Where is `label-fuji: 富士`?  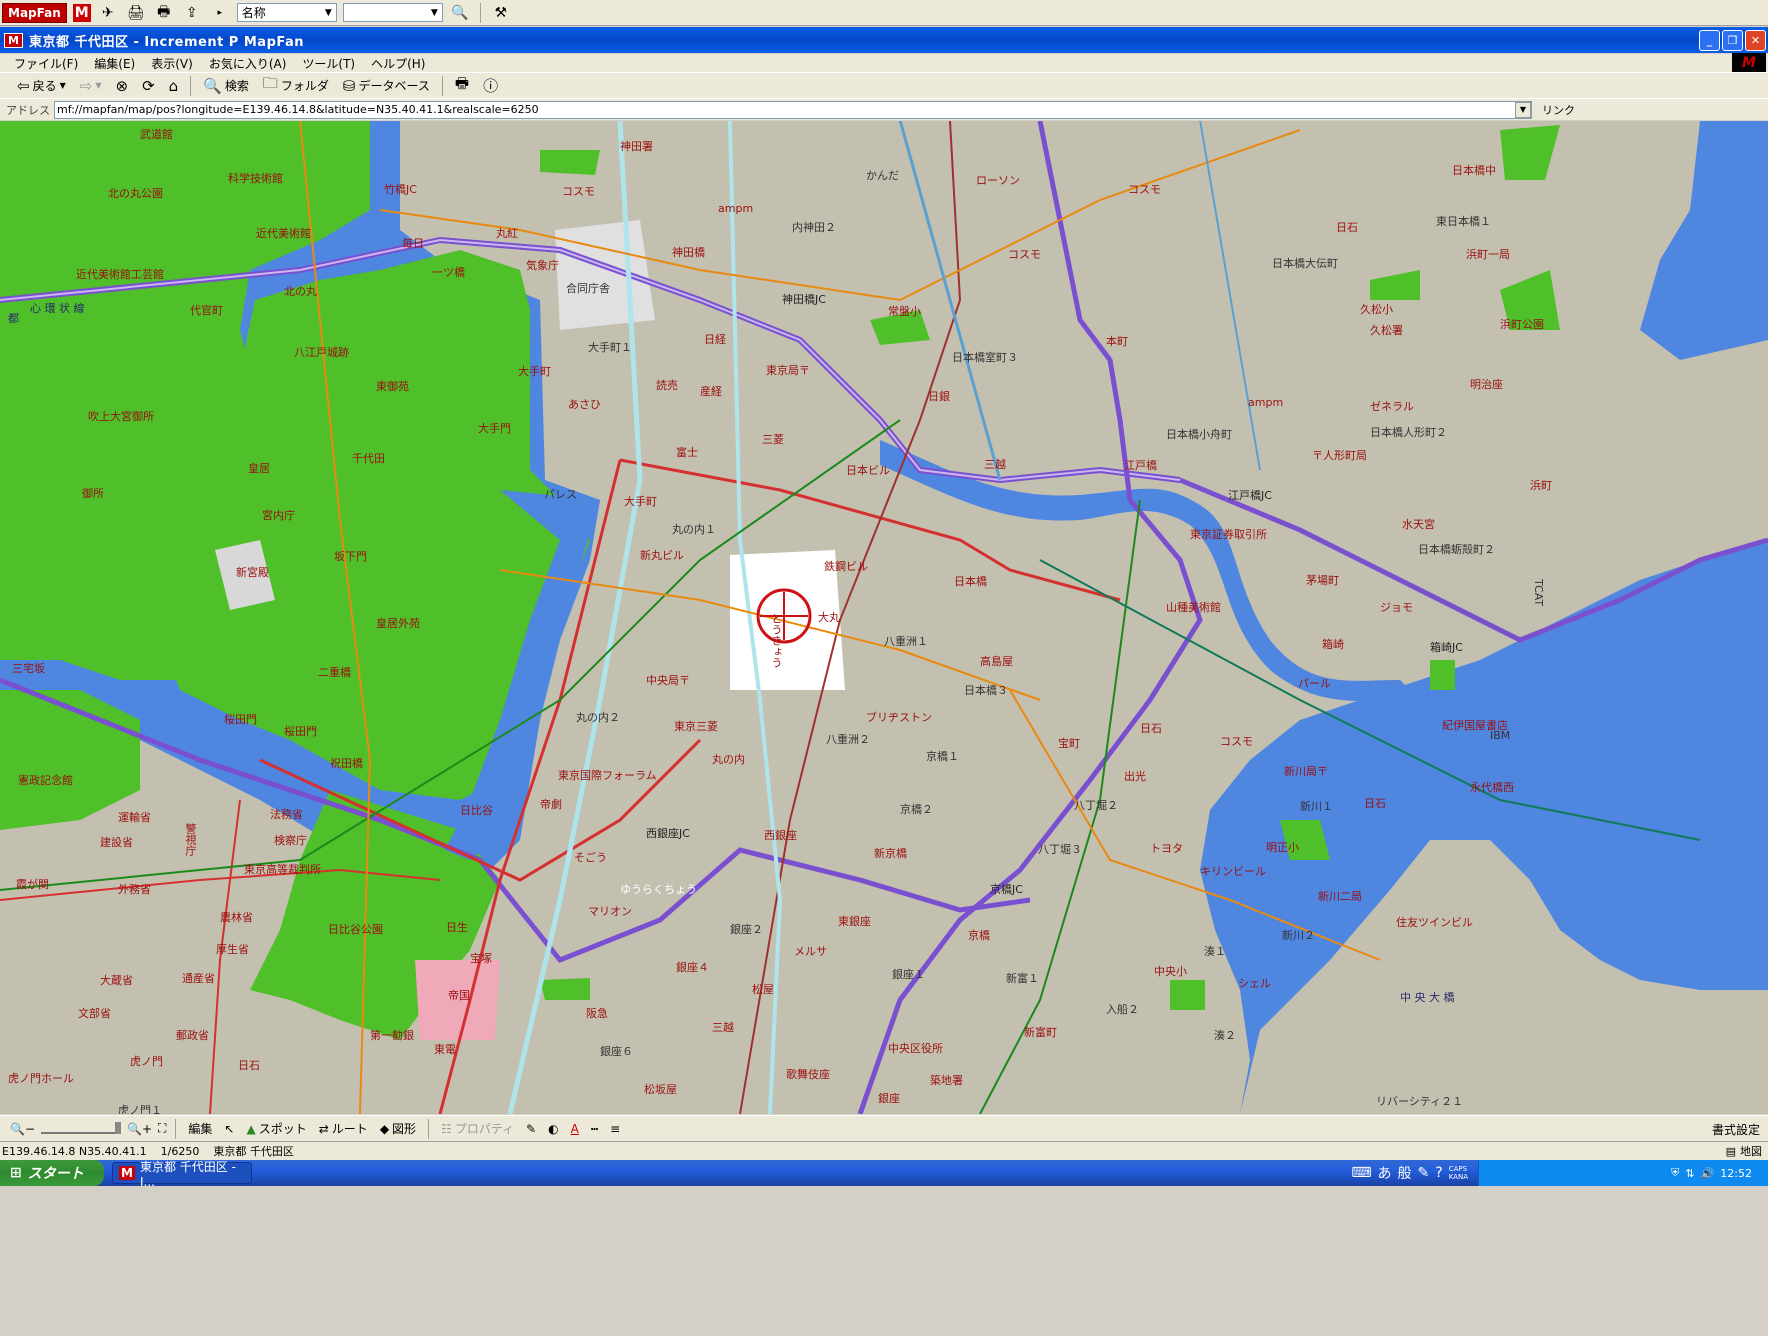
label-fuji: 富士 is located at coordinates (687, 452).